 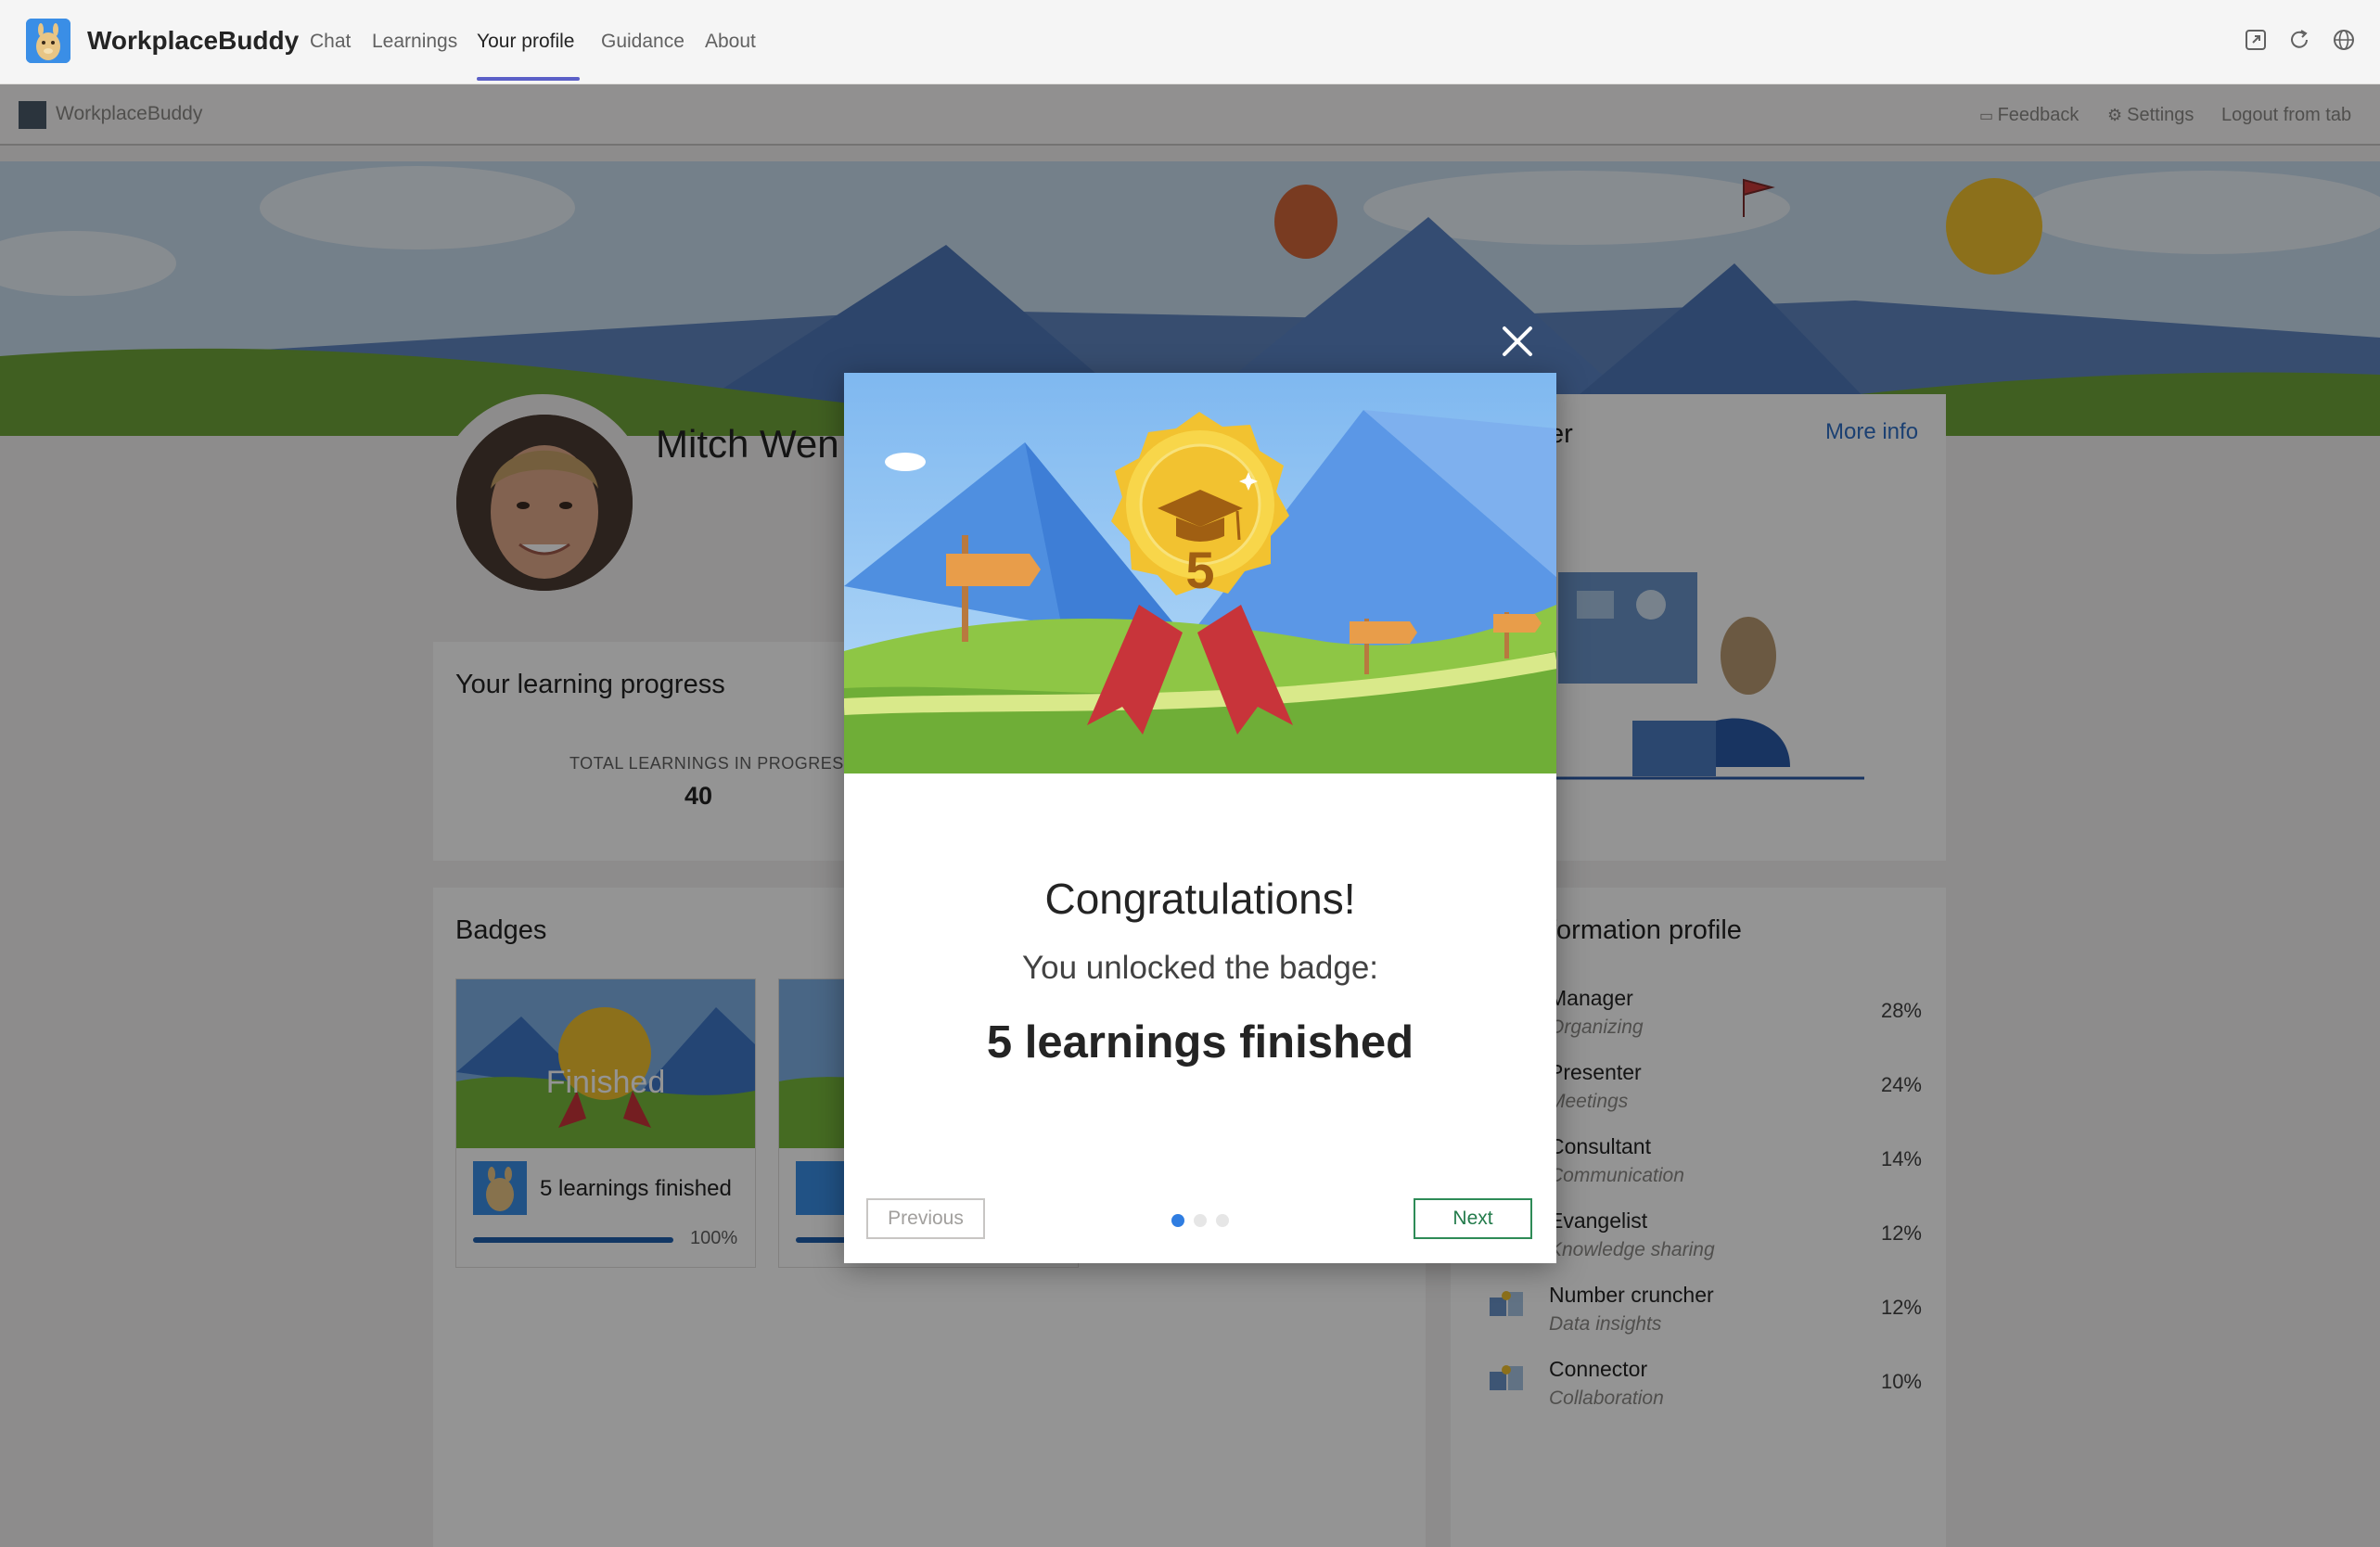 I want to click on next-button: Next, so click(x=1473, y=1218).